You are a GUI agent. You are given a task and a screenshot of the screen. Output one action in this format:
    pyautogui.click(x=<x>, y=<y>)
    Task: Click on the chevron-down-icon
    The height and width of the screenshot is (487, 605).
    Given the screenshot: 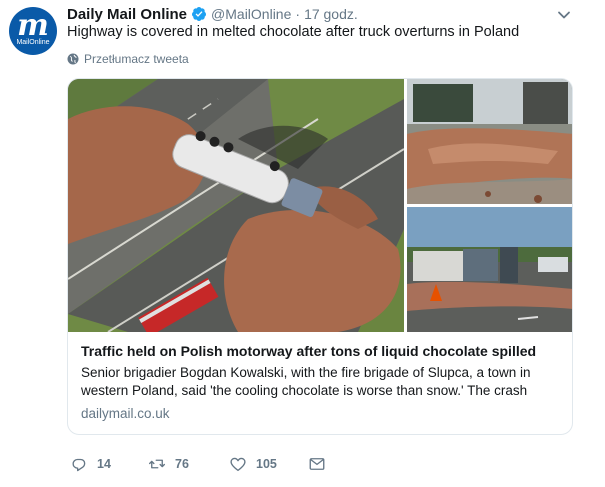 What is the action you would take?
    pyautogui.click(x=564, y=15)
    